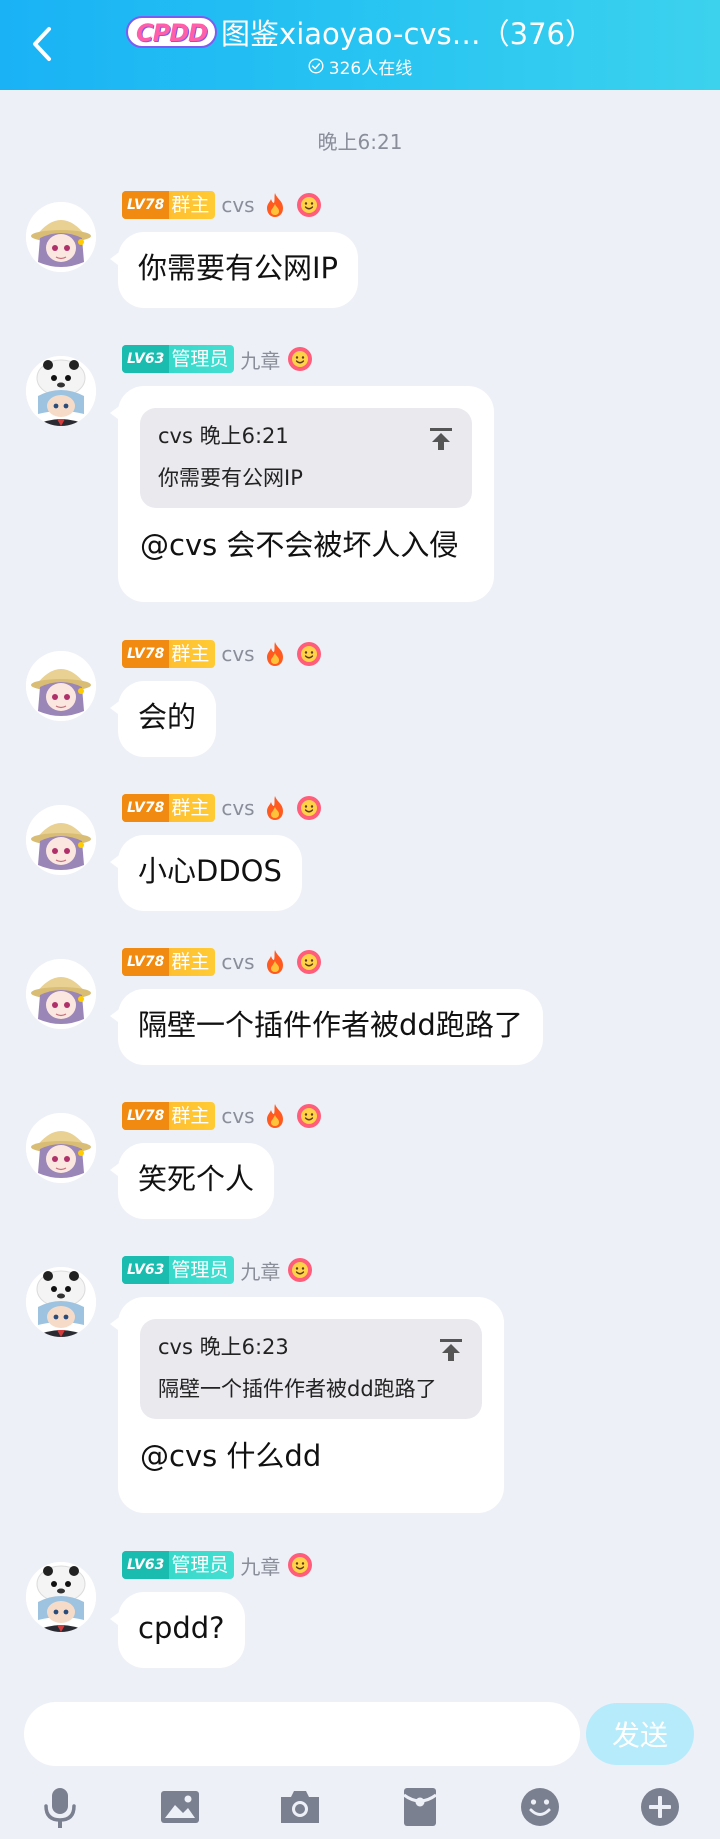 The height and width of the screenshot is (1839, 720). I want to click on time-separator: 晚上6:21, so click(360, 142).